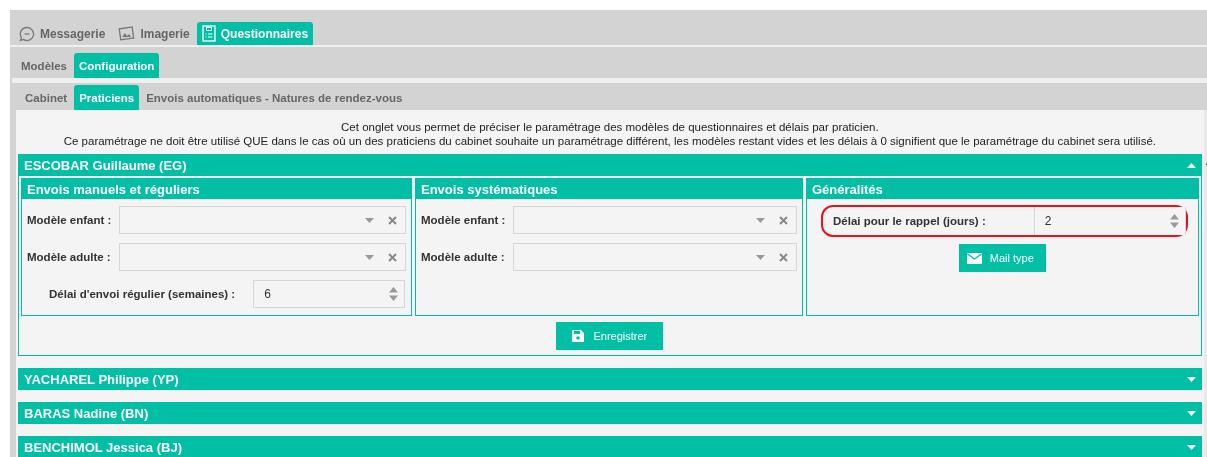 The image size is (1207, 457). What do you see at coordinates (1002, 189) in the screenshot?
I see `group-title: Généralités` at bounding box center [1002, 189].